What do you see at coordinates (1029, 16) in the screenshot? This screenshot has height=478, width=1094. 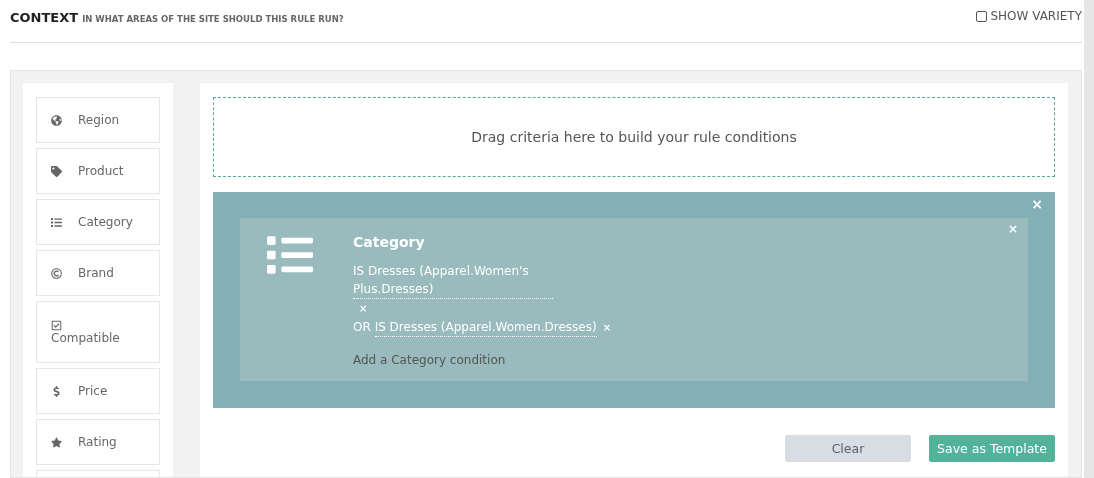 I see `show-variety-checkbox: SHOW VARIETY` at bounding box center [1029, 16].